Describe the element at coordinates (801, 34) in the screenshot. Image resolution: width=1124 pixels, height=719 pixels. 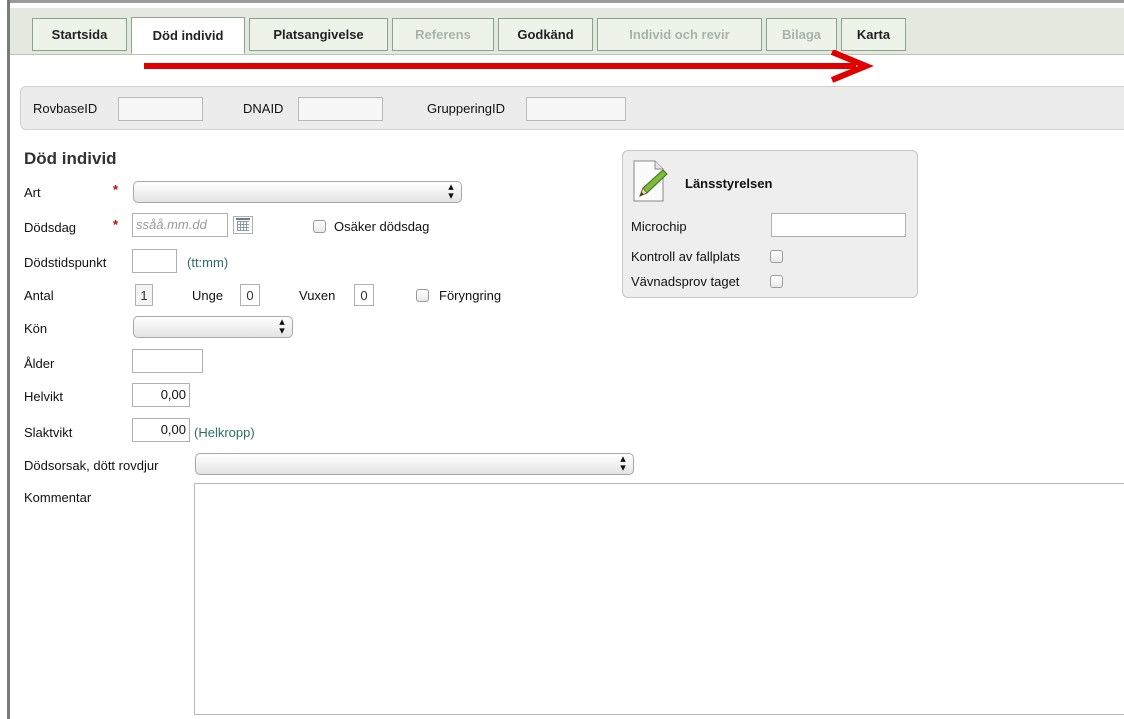
I see `tab-bilaga: Bilaga` at that location.